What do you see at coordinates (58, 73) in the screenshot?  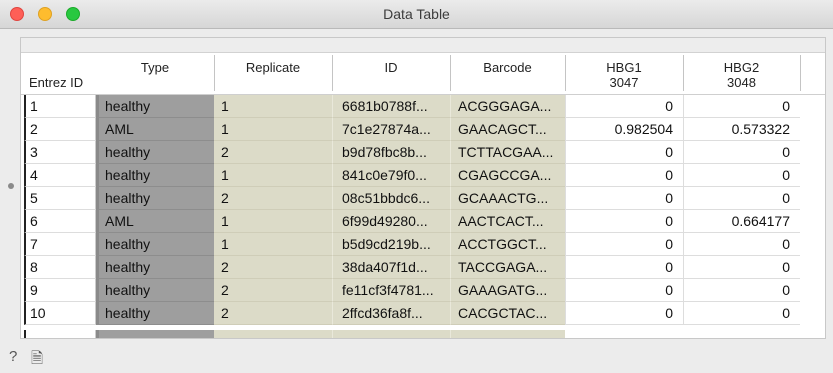 I see `header-corner-cell: Entrez ID` at bounding box center [58, 73].